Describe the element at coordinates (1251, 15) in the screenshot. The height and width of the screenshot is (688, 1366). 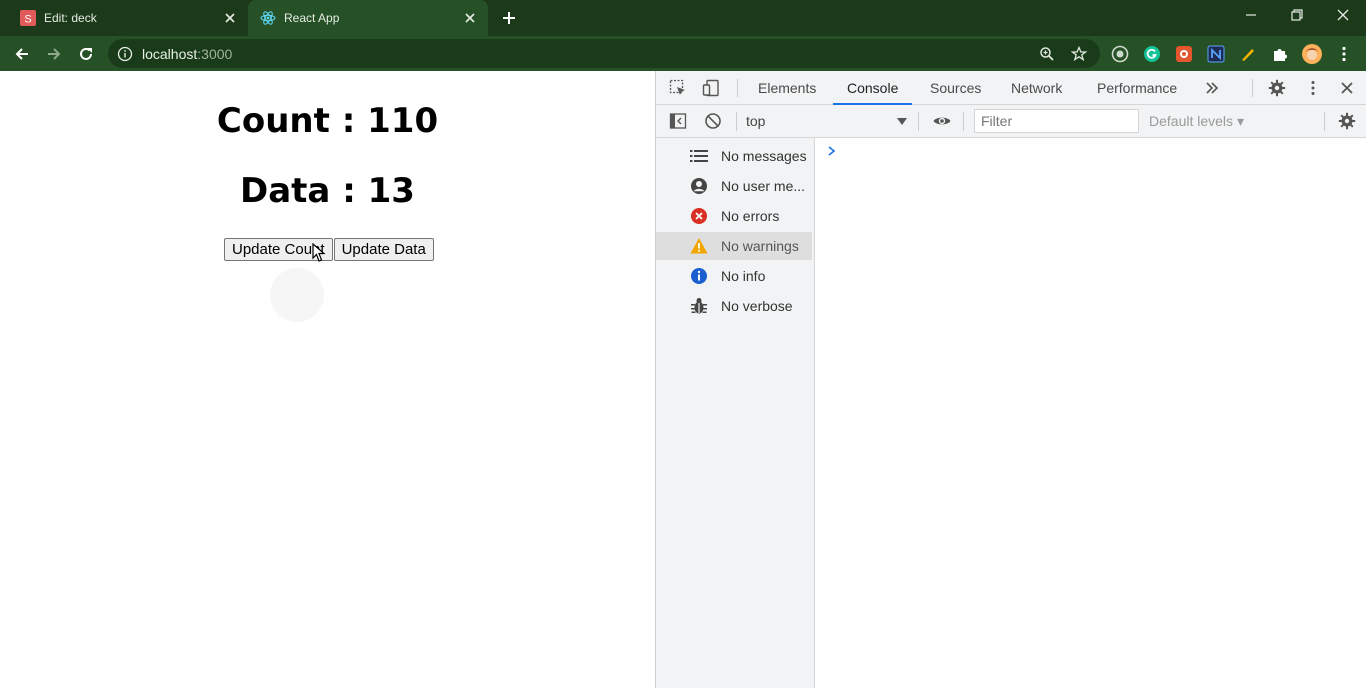
I see `minimize-icon` at that location.